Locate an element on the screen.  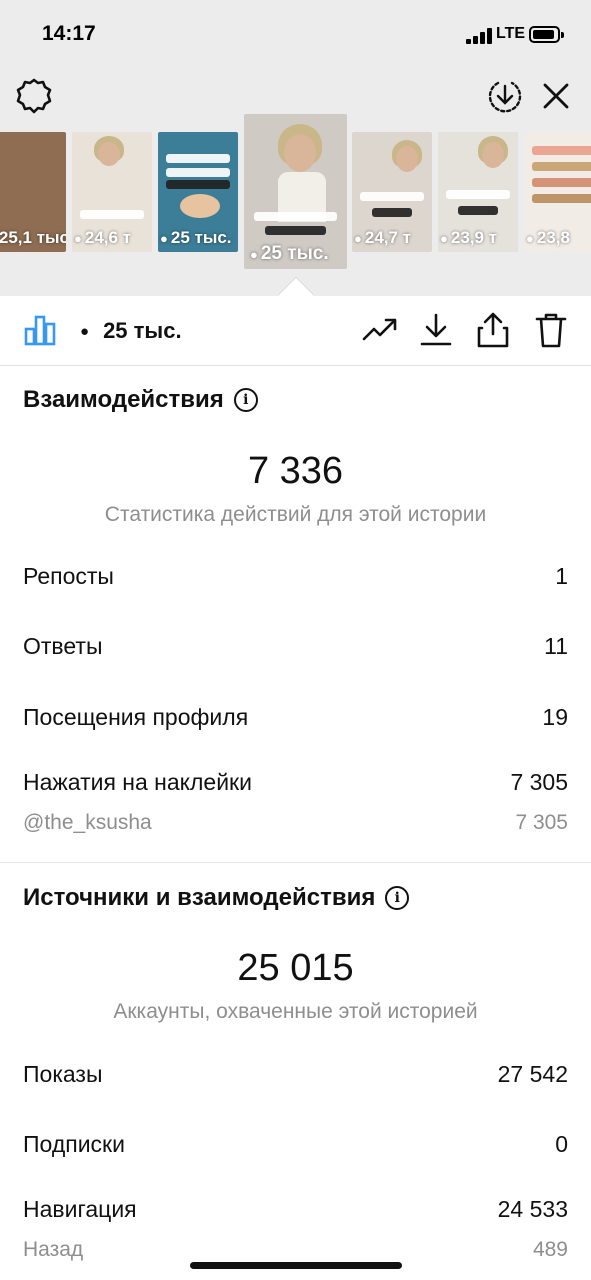
views-label: 25 тыс. is located at coordinates (142, 330).